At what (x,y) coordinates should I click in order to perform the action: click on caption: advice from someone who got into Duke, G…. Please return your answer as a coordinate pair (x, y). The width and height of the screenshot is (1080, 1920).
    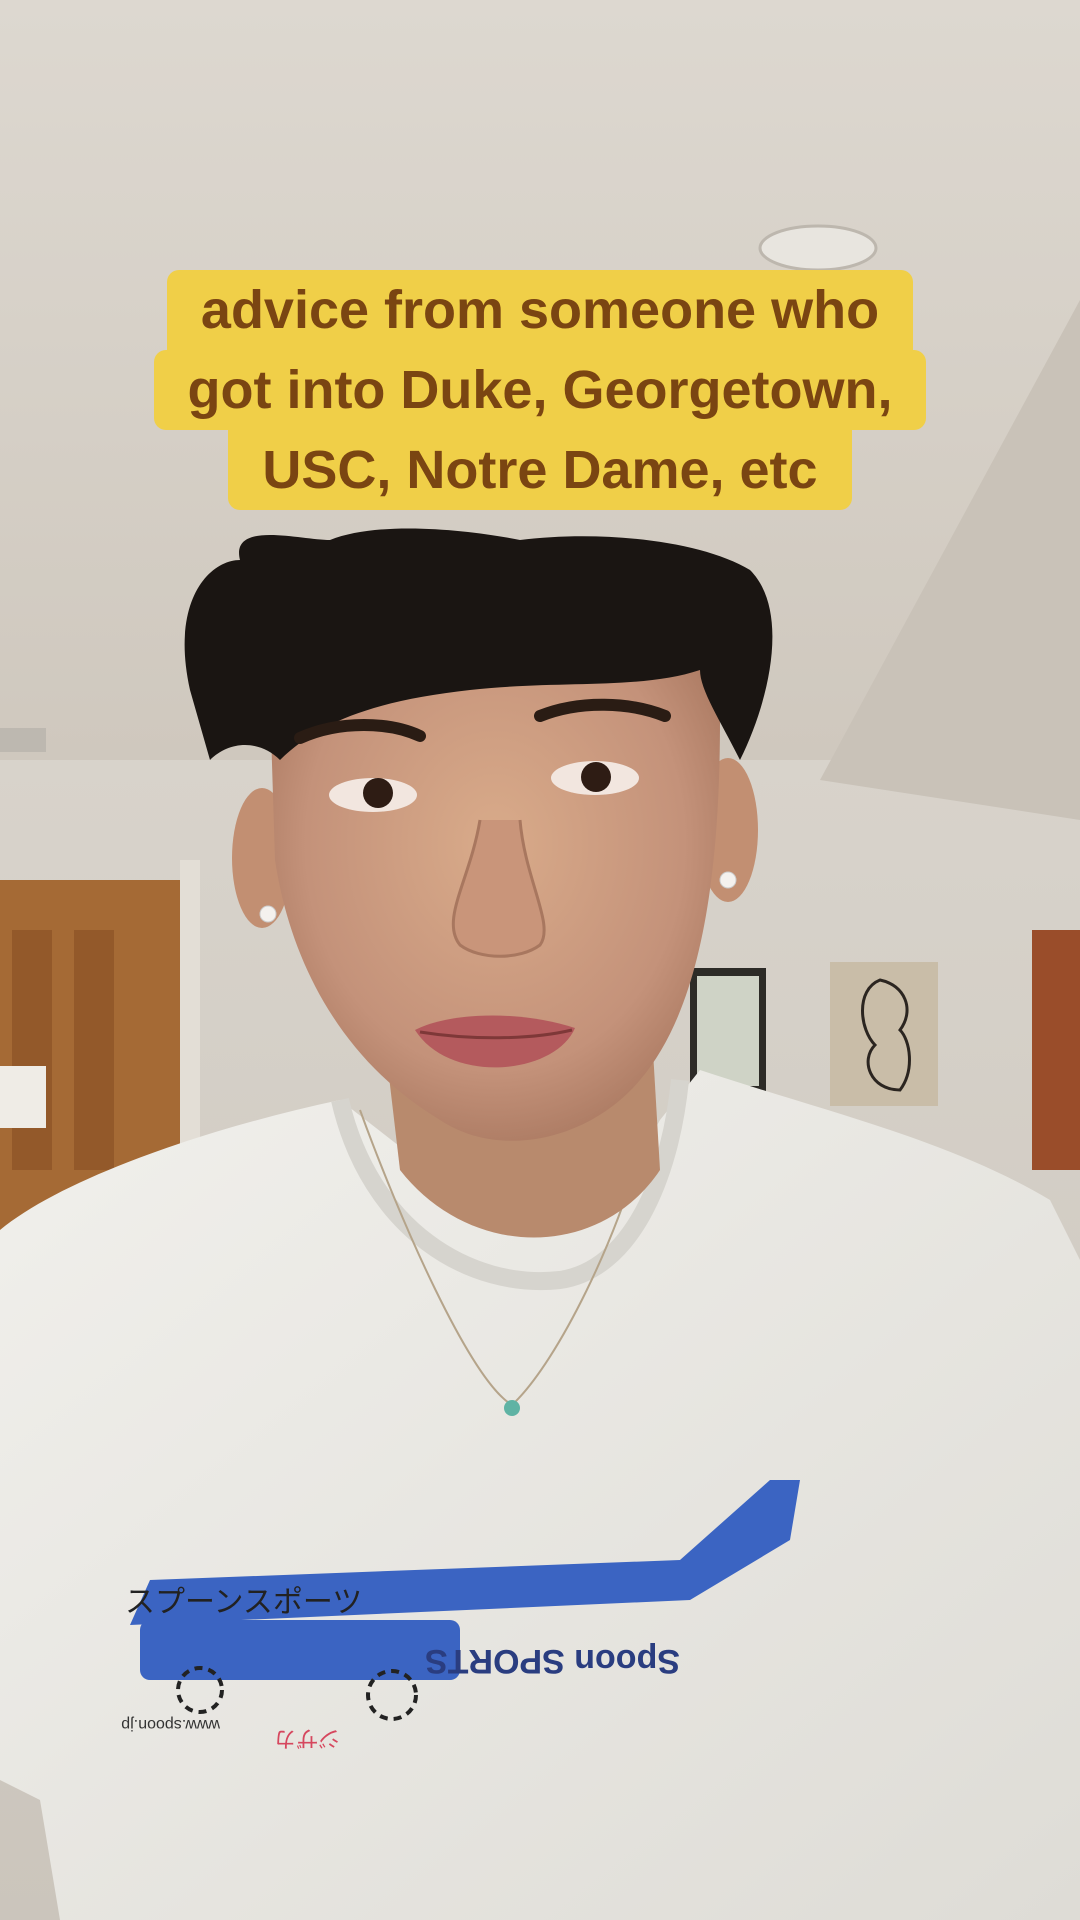
    Looking at the image, I should click on (540, 390).